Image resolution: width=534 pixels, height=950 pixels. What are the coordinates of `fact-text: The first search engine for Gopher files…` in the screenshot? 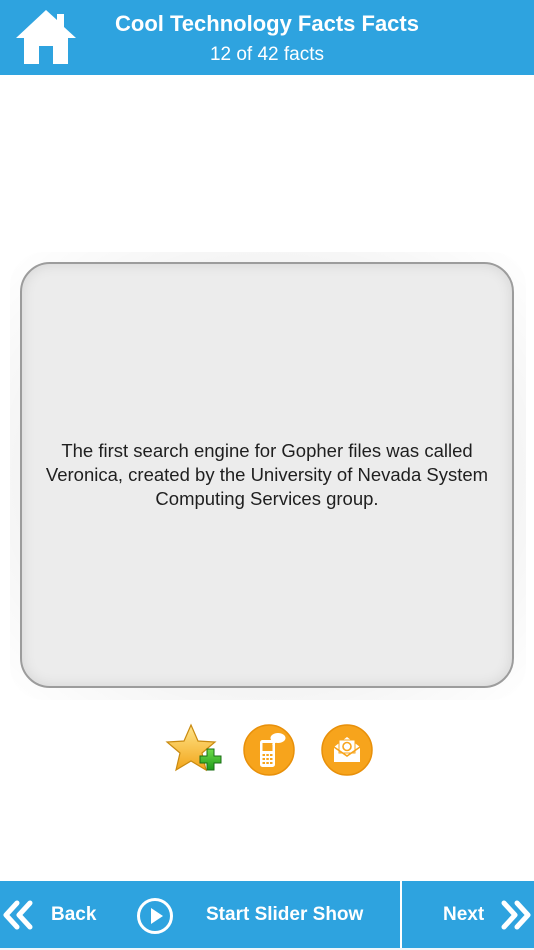 It's located at (267, 474).